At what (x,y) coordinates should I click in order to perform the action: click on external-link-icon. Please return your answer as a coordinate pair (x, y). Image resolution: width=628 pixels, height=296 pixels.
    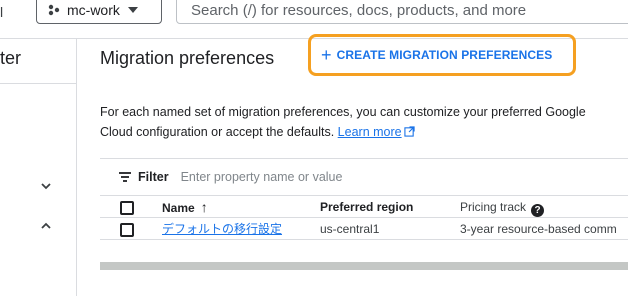
    Looking at the image, I should click on (409, 131).